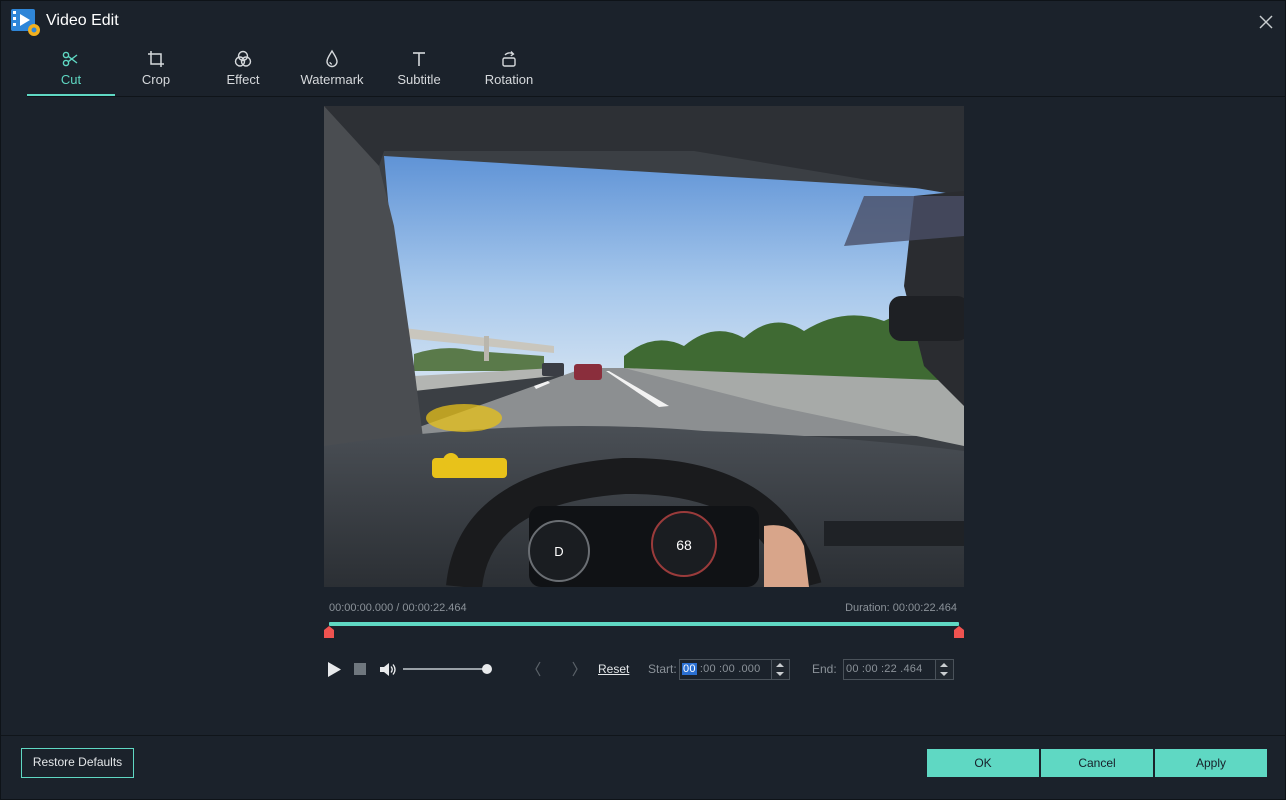 The width and height of the screenshot is (1286, 800). What do you see at coordinates (1211, 763) in the screenshot?
I see `apply-button: Apply` at bounding box center [1211, 763].